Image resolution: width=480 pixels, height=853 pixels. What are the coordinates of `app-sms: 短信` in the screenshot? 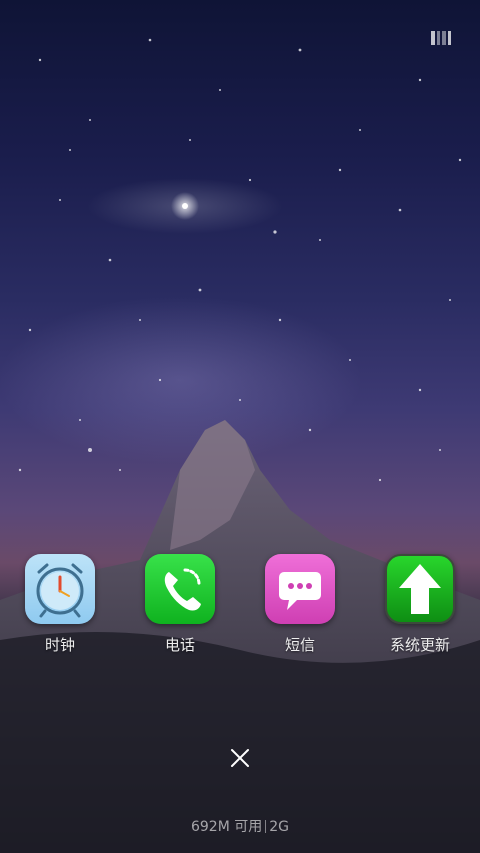 It's located at (300, 604).